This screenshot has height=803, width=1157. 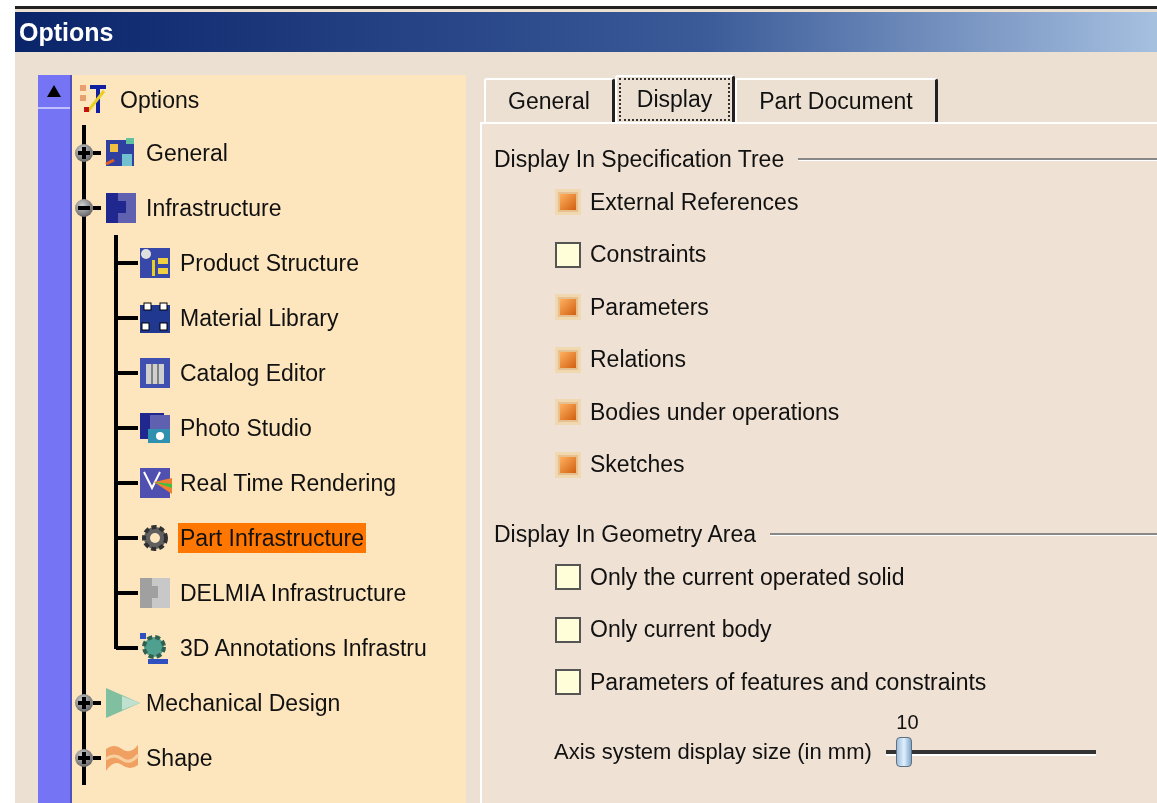 I want to click on tree-item: Options, so click(x=160, y=100).